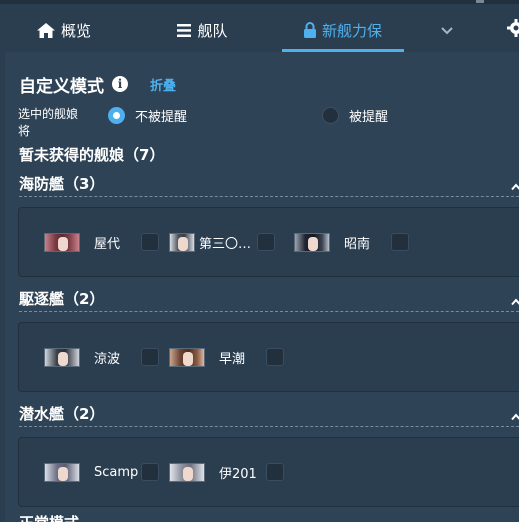  Describe the element at coordinates (120, 84) in the screenshot. I see `info-icon: i` at that location.